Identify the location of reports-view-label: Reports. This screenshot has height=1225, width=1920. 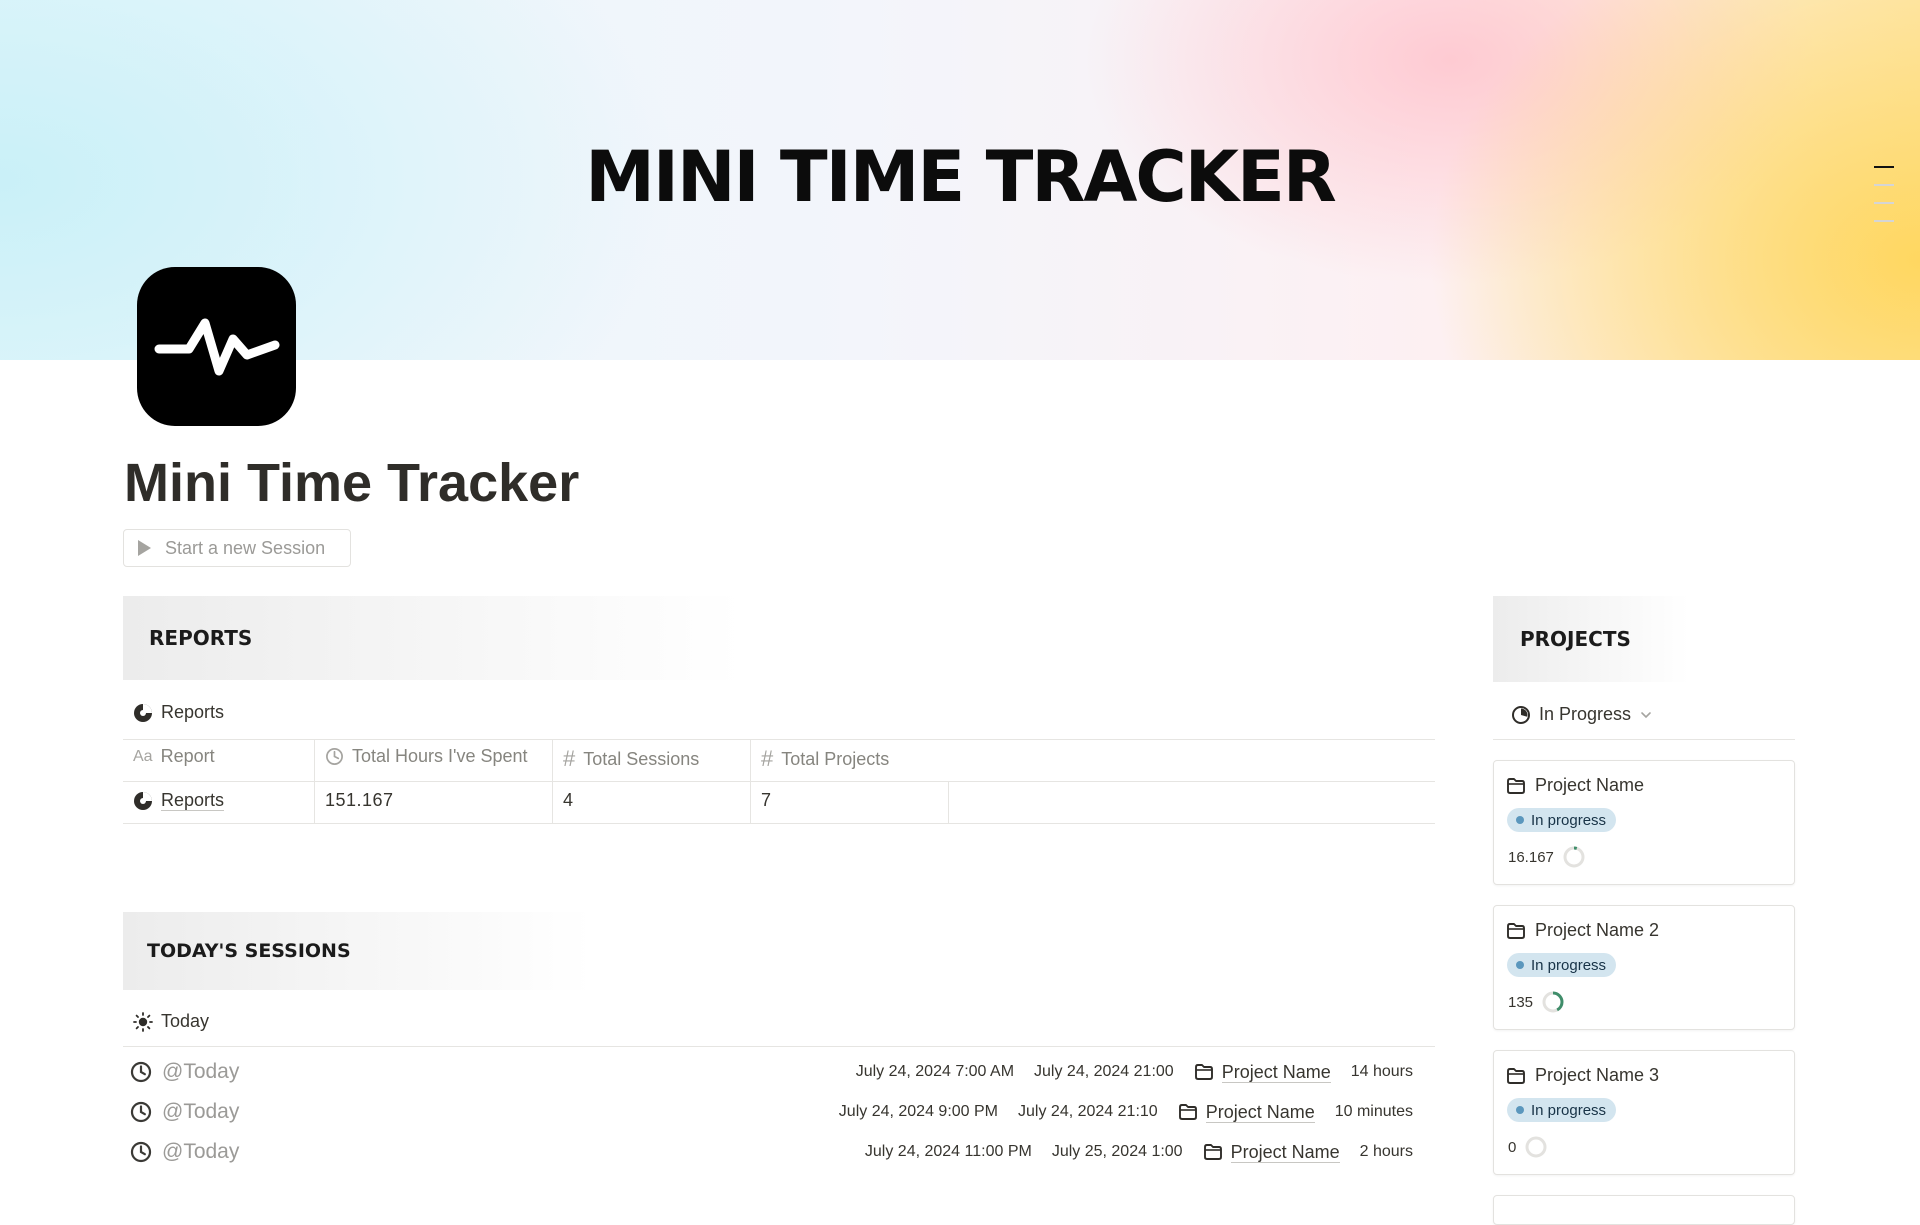
(193, 712).